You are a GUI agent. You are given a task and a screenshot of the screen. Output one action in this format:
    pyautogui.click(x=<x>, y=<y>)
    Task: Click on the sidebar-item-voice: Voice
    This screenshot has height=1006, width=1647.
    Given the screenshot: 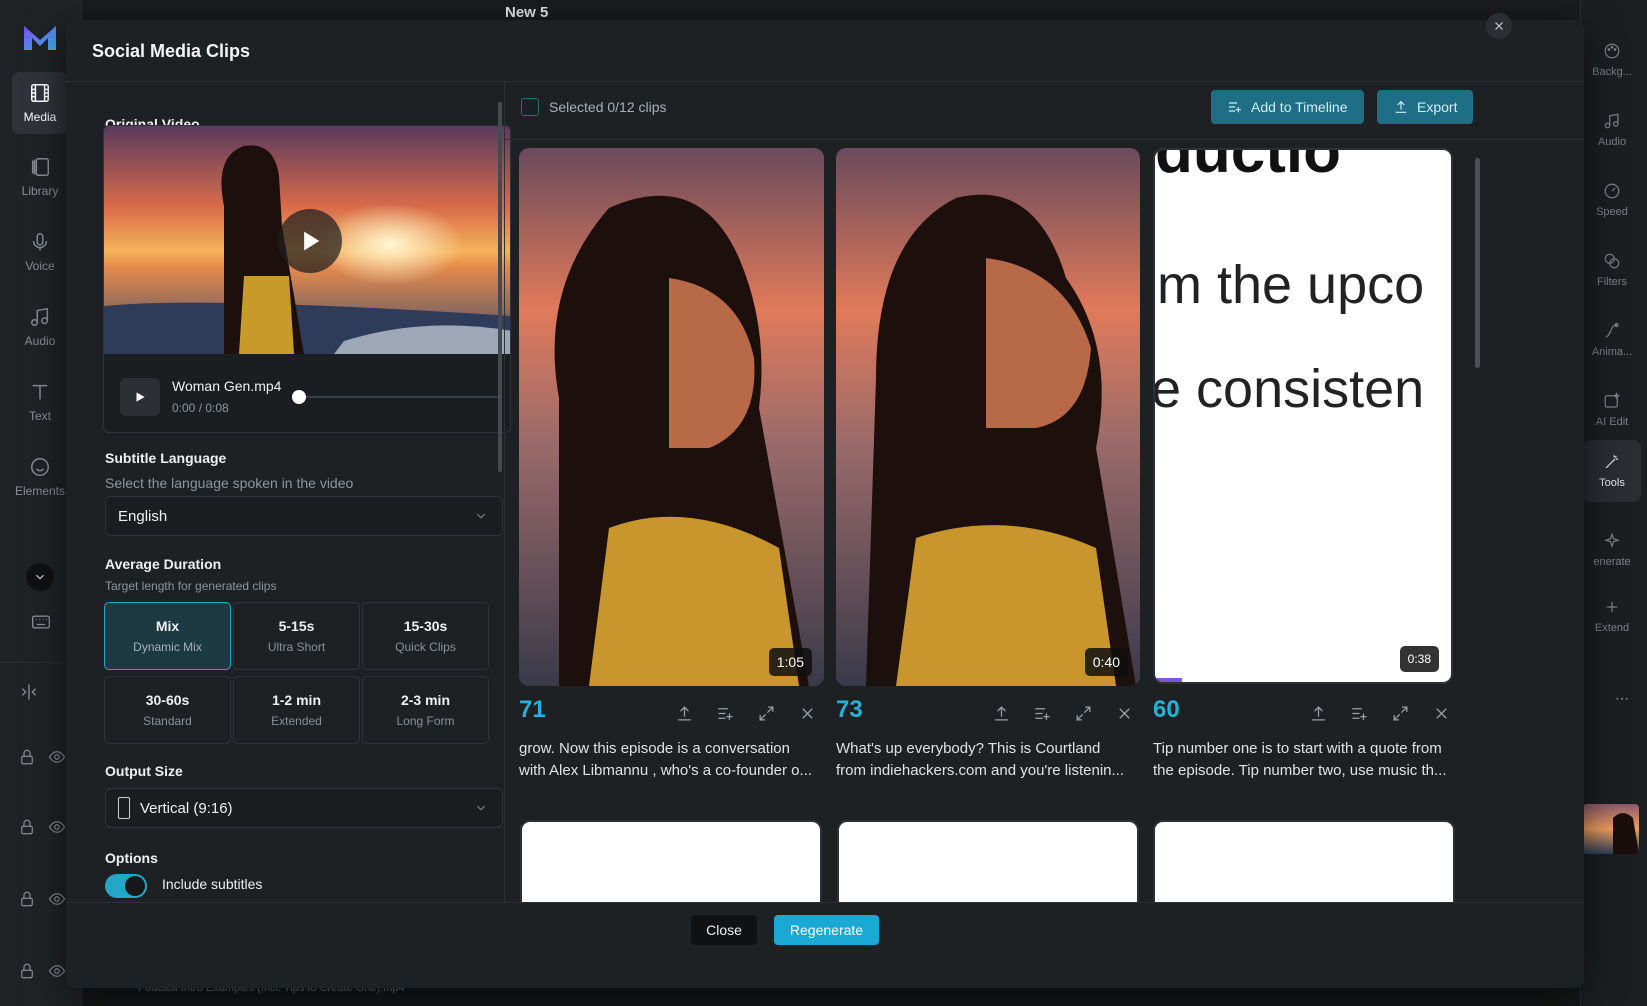 What is the action you would take?
    pyautogui.click(x=40, y=252)
    